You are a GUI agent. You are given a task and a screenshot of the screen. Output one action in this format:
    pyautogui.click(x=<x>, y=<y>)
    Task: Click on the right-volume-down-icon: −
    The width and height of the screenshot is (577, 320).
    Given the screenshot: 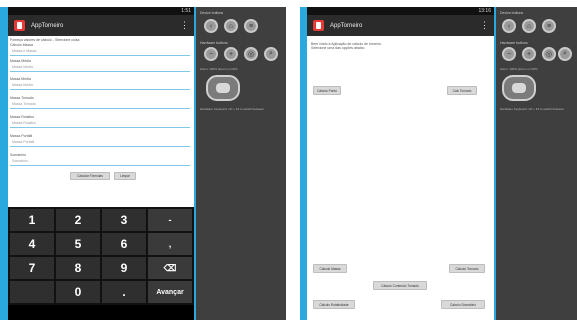 What is the action you would take?
    pyautogui.click(x=509, y=54)
    